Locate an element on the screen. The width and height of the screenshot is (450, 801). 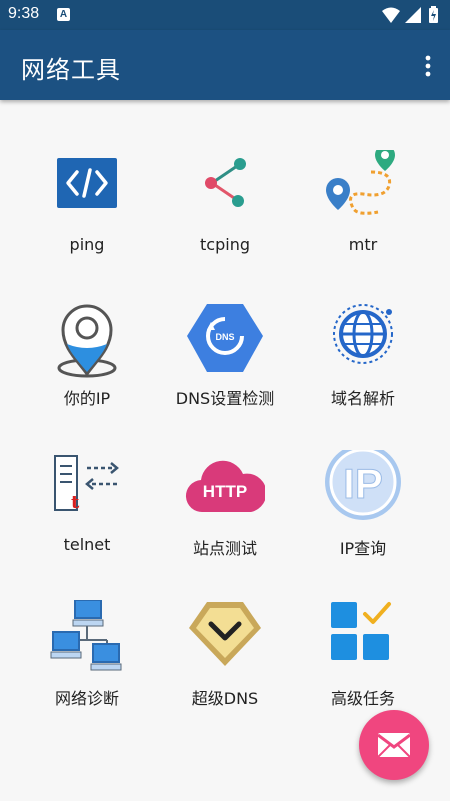
tool-ip-lookup: IP IP查询 is located at coordinates (363, 485).